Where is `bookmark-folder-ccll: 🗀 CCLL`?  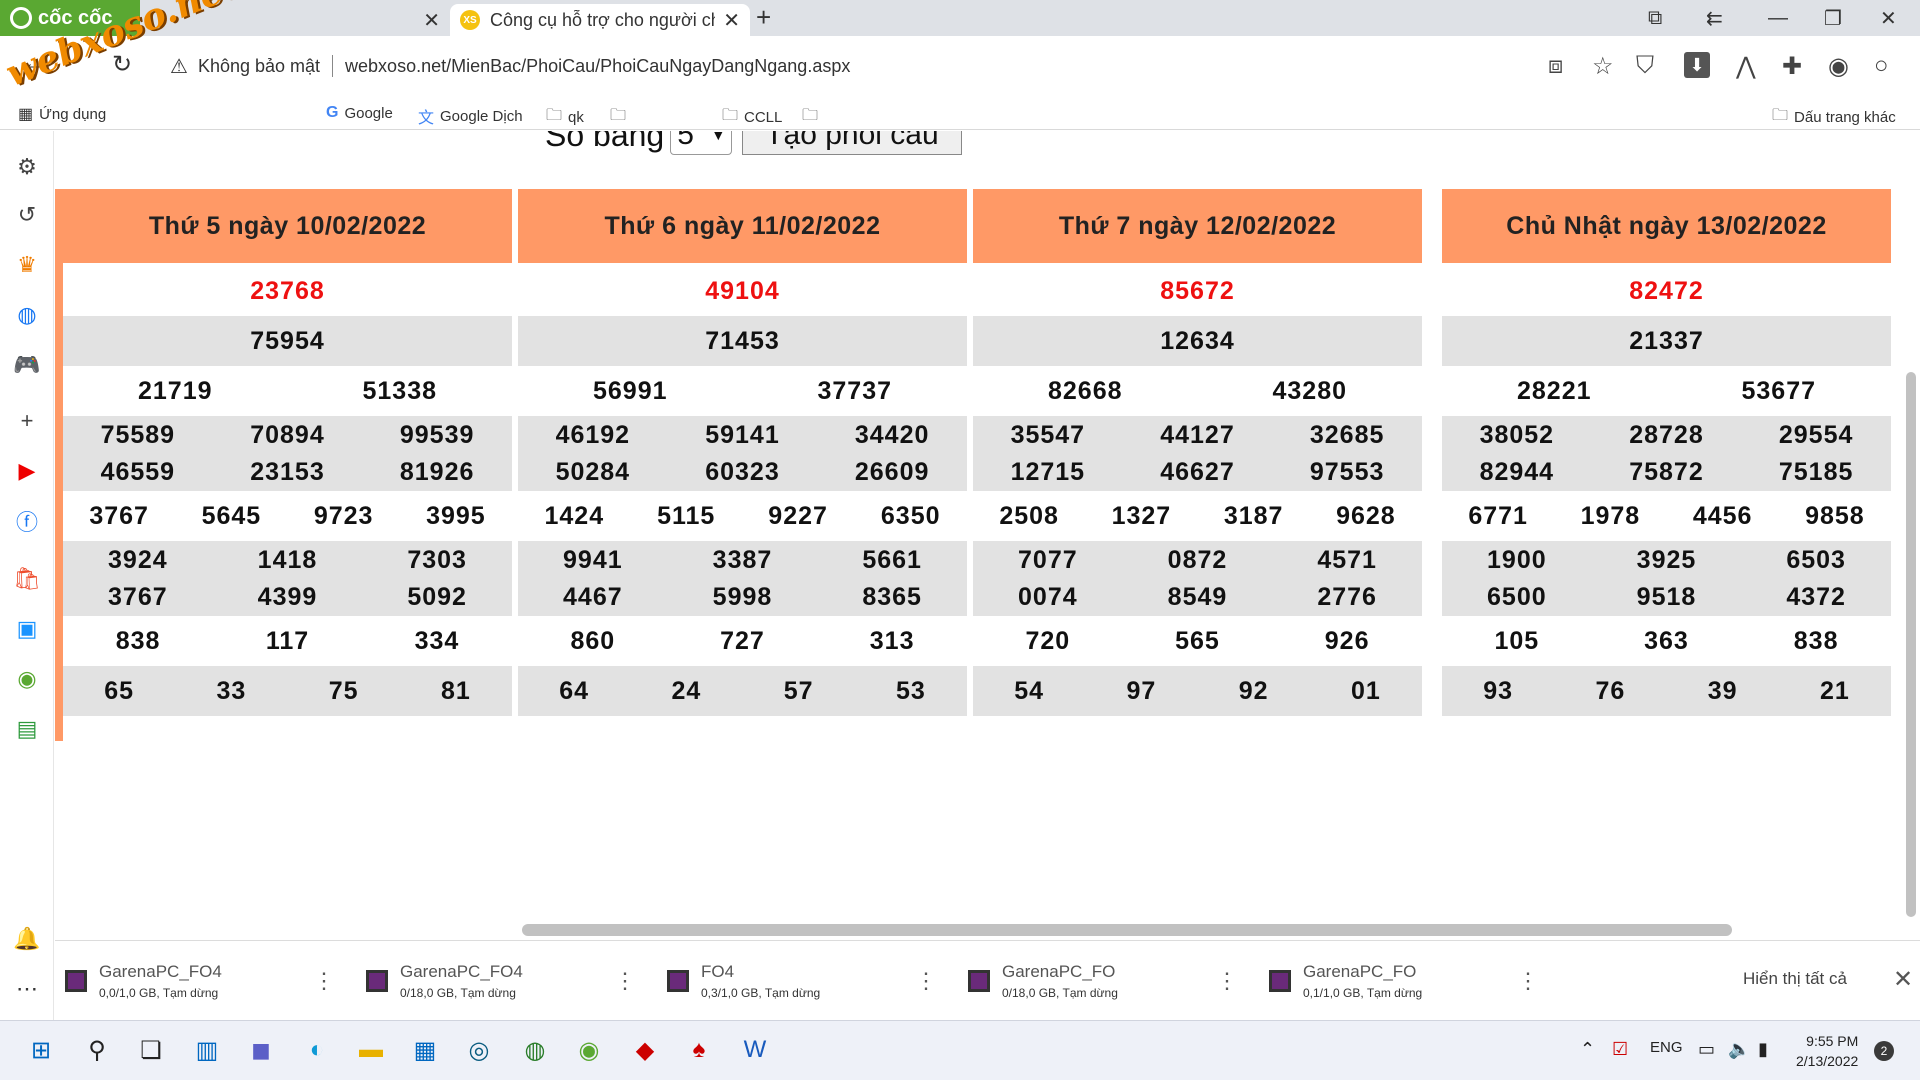
bookmark-folder-ccll: 🗀 CCLL is located at coordinates (752, 117).